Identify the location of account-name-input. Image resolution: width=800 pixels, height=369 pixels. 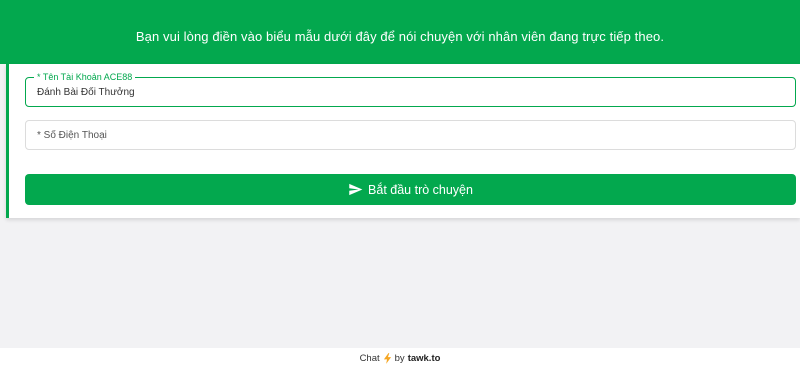
(410, 92).